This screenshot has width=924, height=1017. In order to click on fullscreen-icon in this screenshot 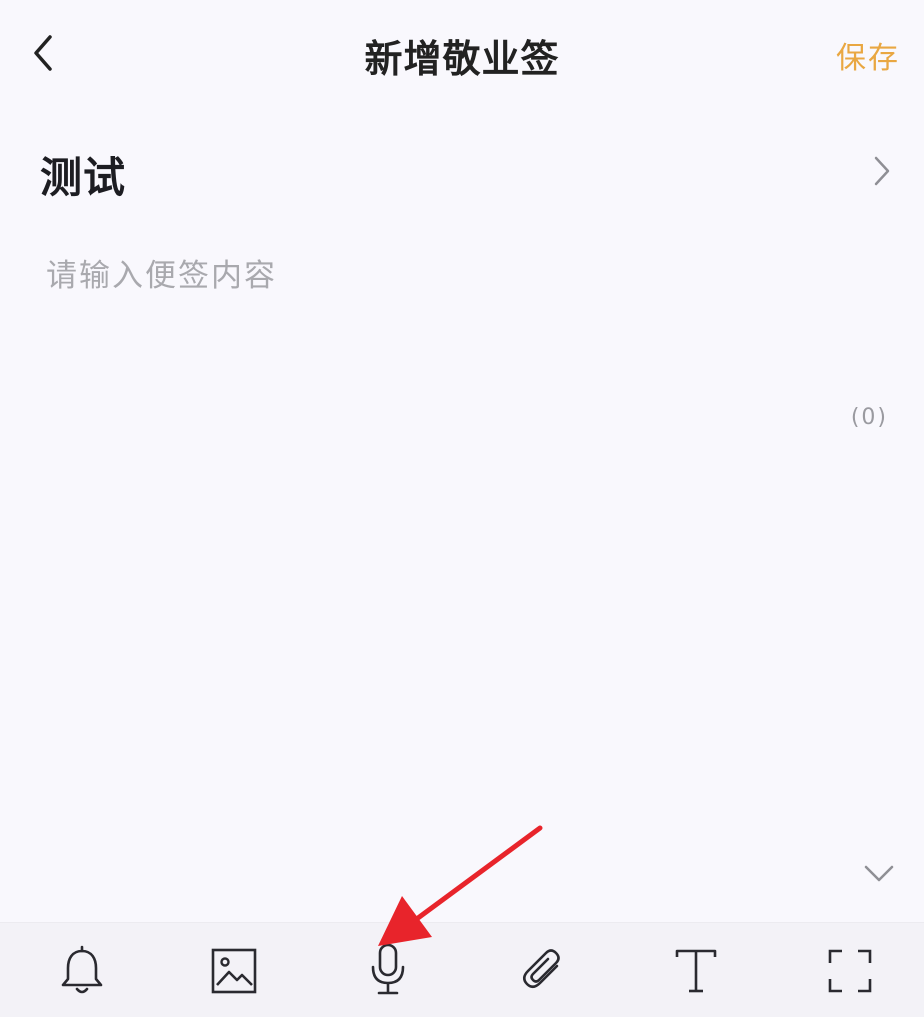, I will do `click(850, 971)`.